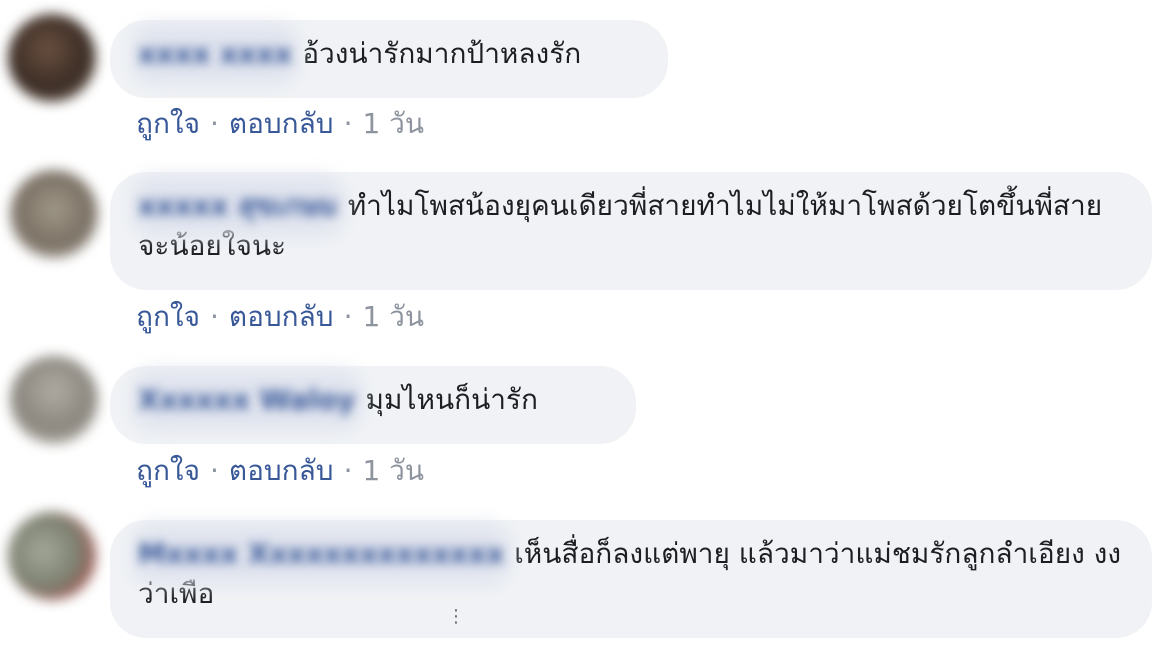 This screenshot has height=647, width=1167. Describe the element at coordinates (456, 617) in the screenshot. I see `more-options-icon: ⋮` at that location.